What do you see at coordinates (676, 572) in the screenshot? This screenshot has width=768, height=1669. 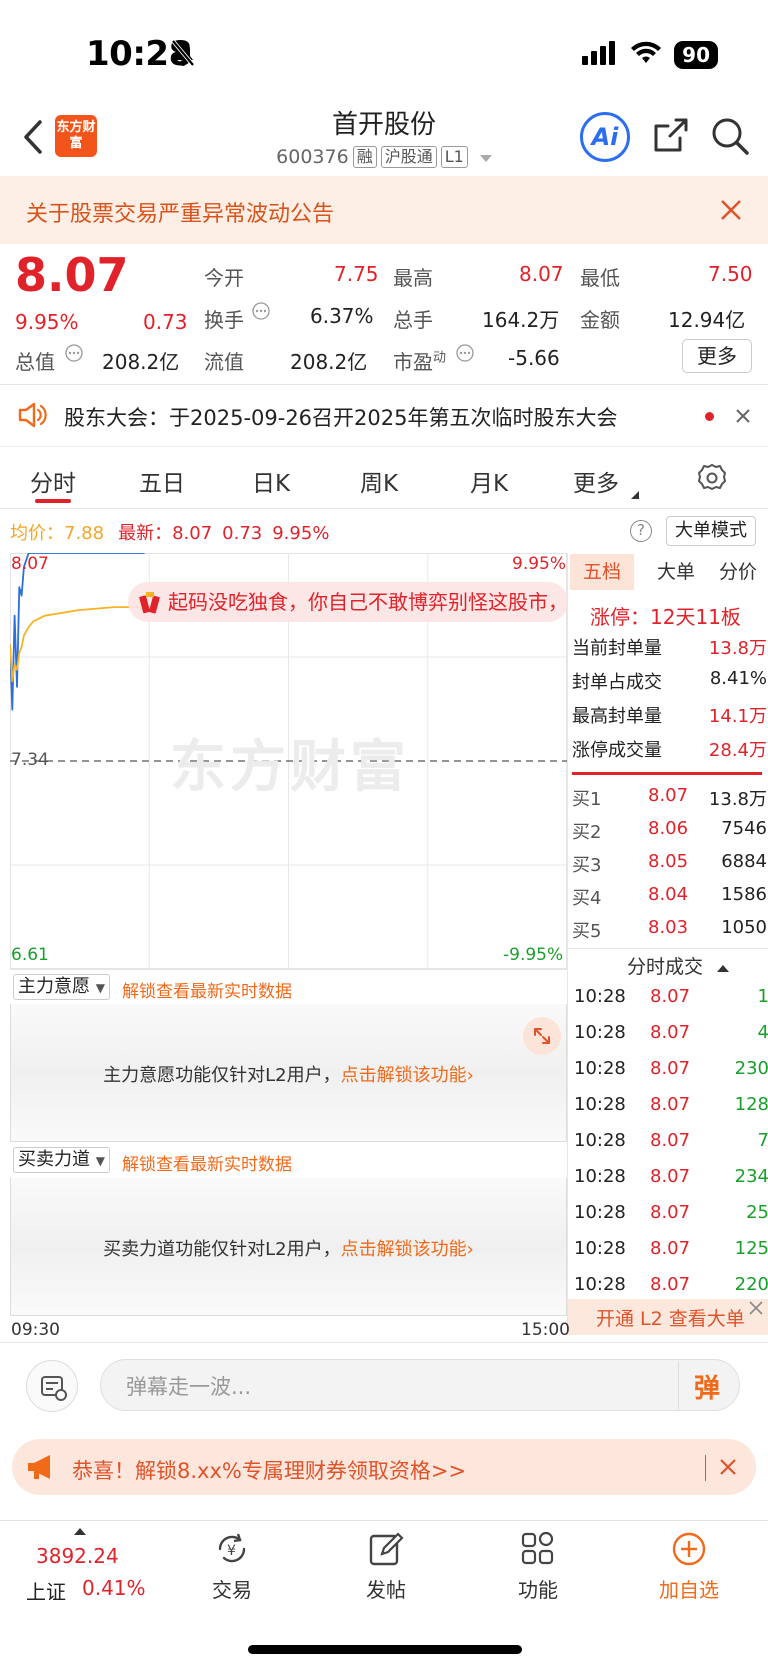 I see `right-tab-dadan: 大单` at bounding box center [676, 572].